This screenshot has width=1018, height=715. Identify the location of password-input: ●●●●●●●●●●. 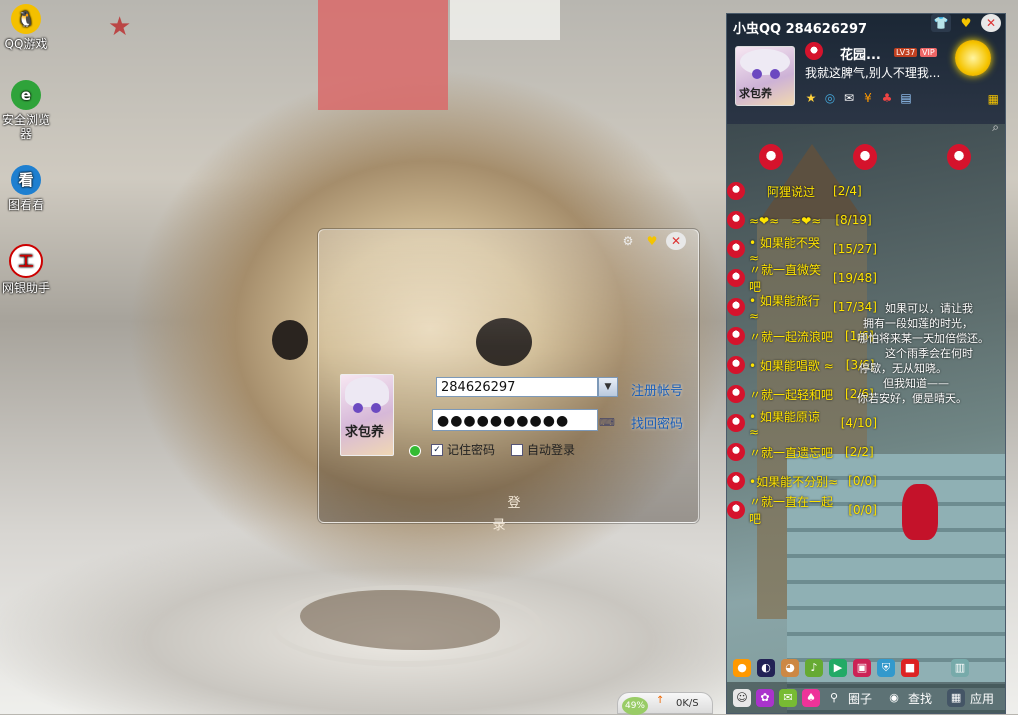
(515, 420).